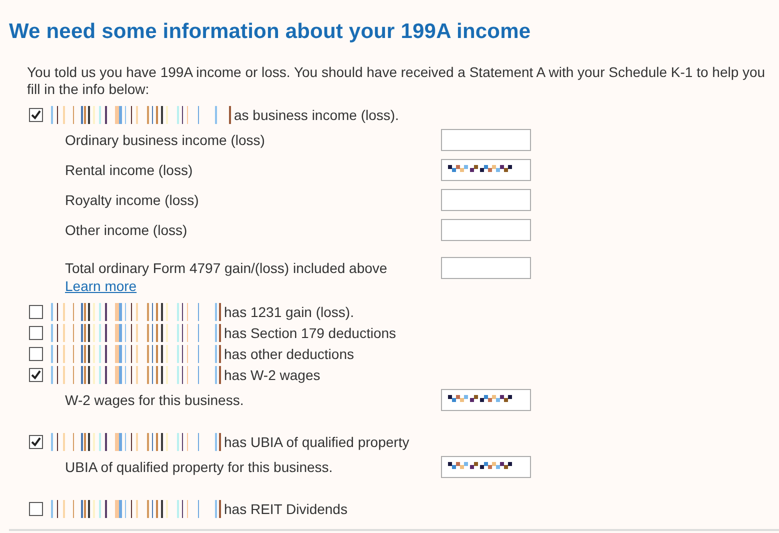  I want to click on business-label: has REIT Dividends, so click(286, 508).